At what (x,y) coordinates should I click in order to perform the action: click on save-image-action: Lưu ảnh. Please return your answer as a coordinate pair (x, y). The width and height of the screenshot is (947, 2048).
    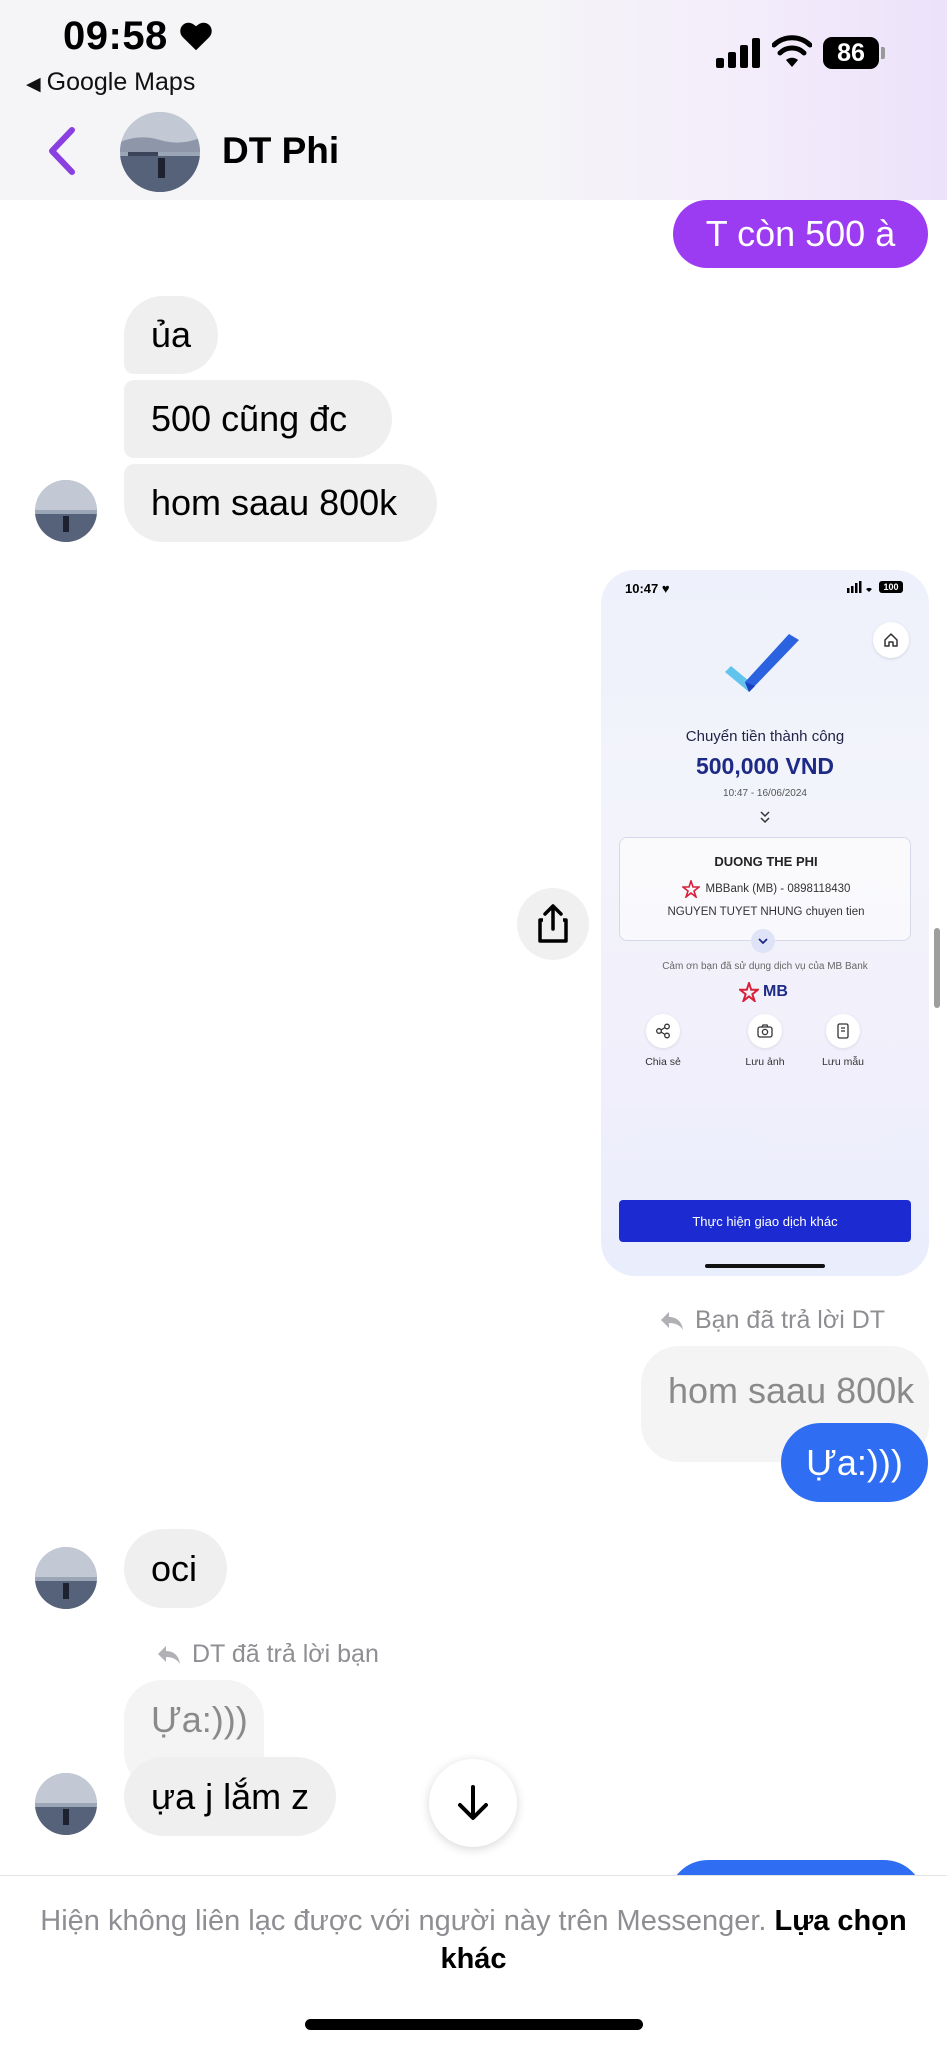
    Looking at the image, I should click on (765, 1041).